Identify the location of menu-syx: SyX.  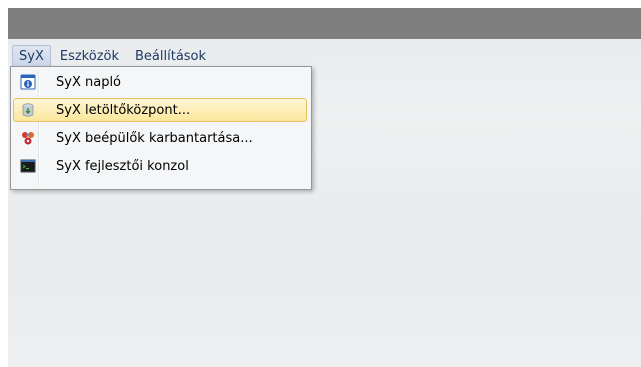
(31, 56).